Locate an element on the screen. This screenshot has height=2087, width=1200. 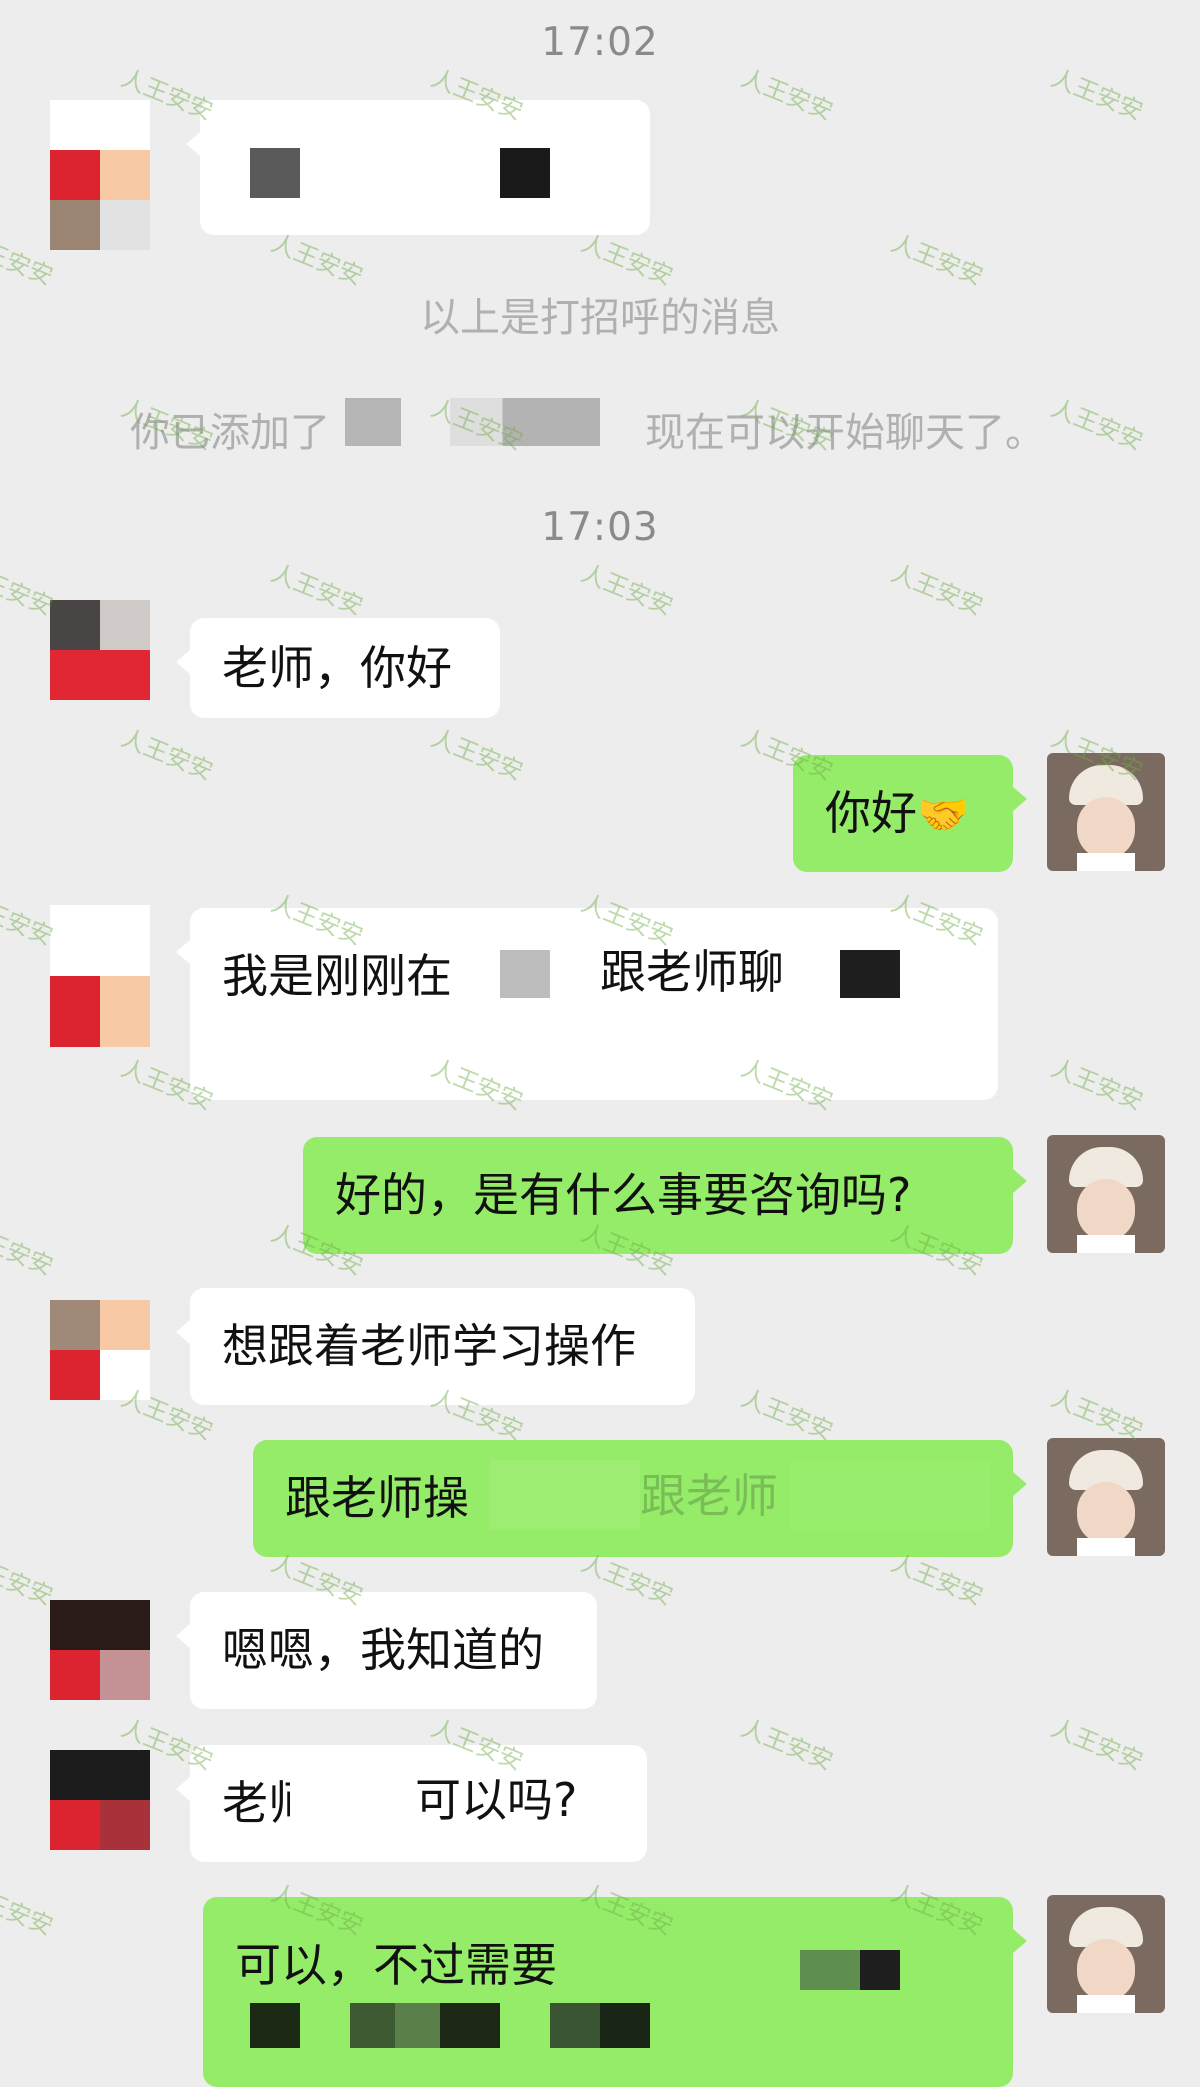
message-text: 可以，不过需要 is located at coordinates (396, 1965).